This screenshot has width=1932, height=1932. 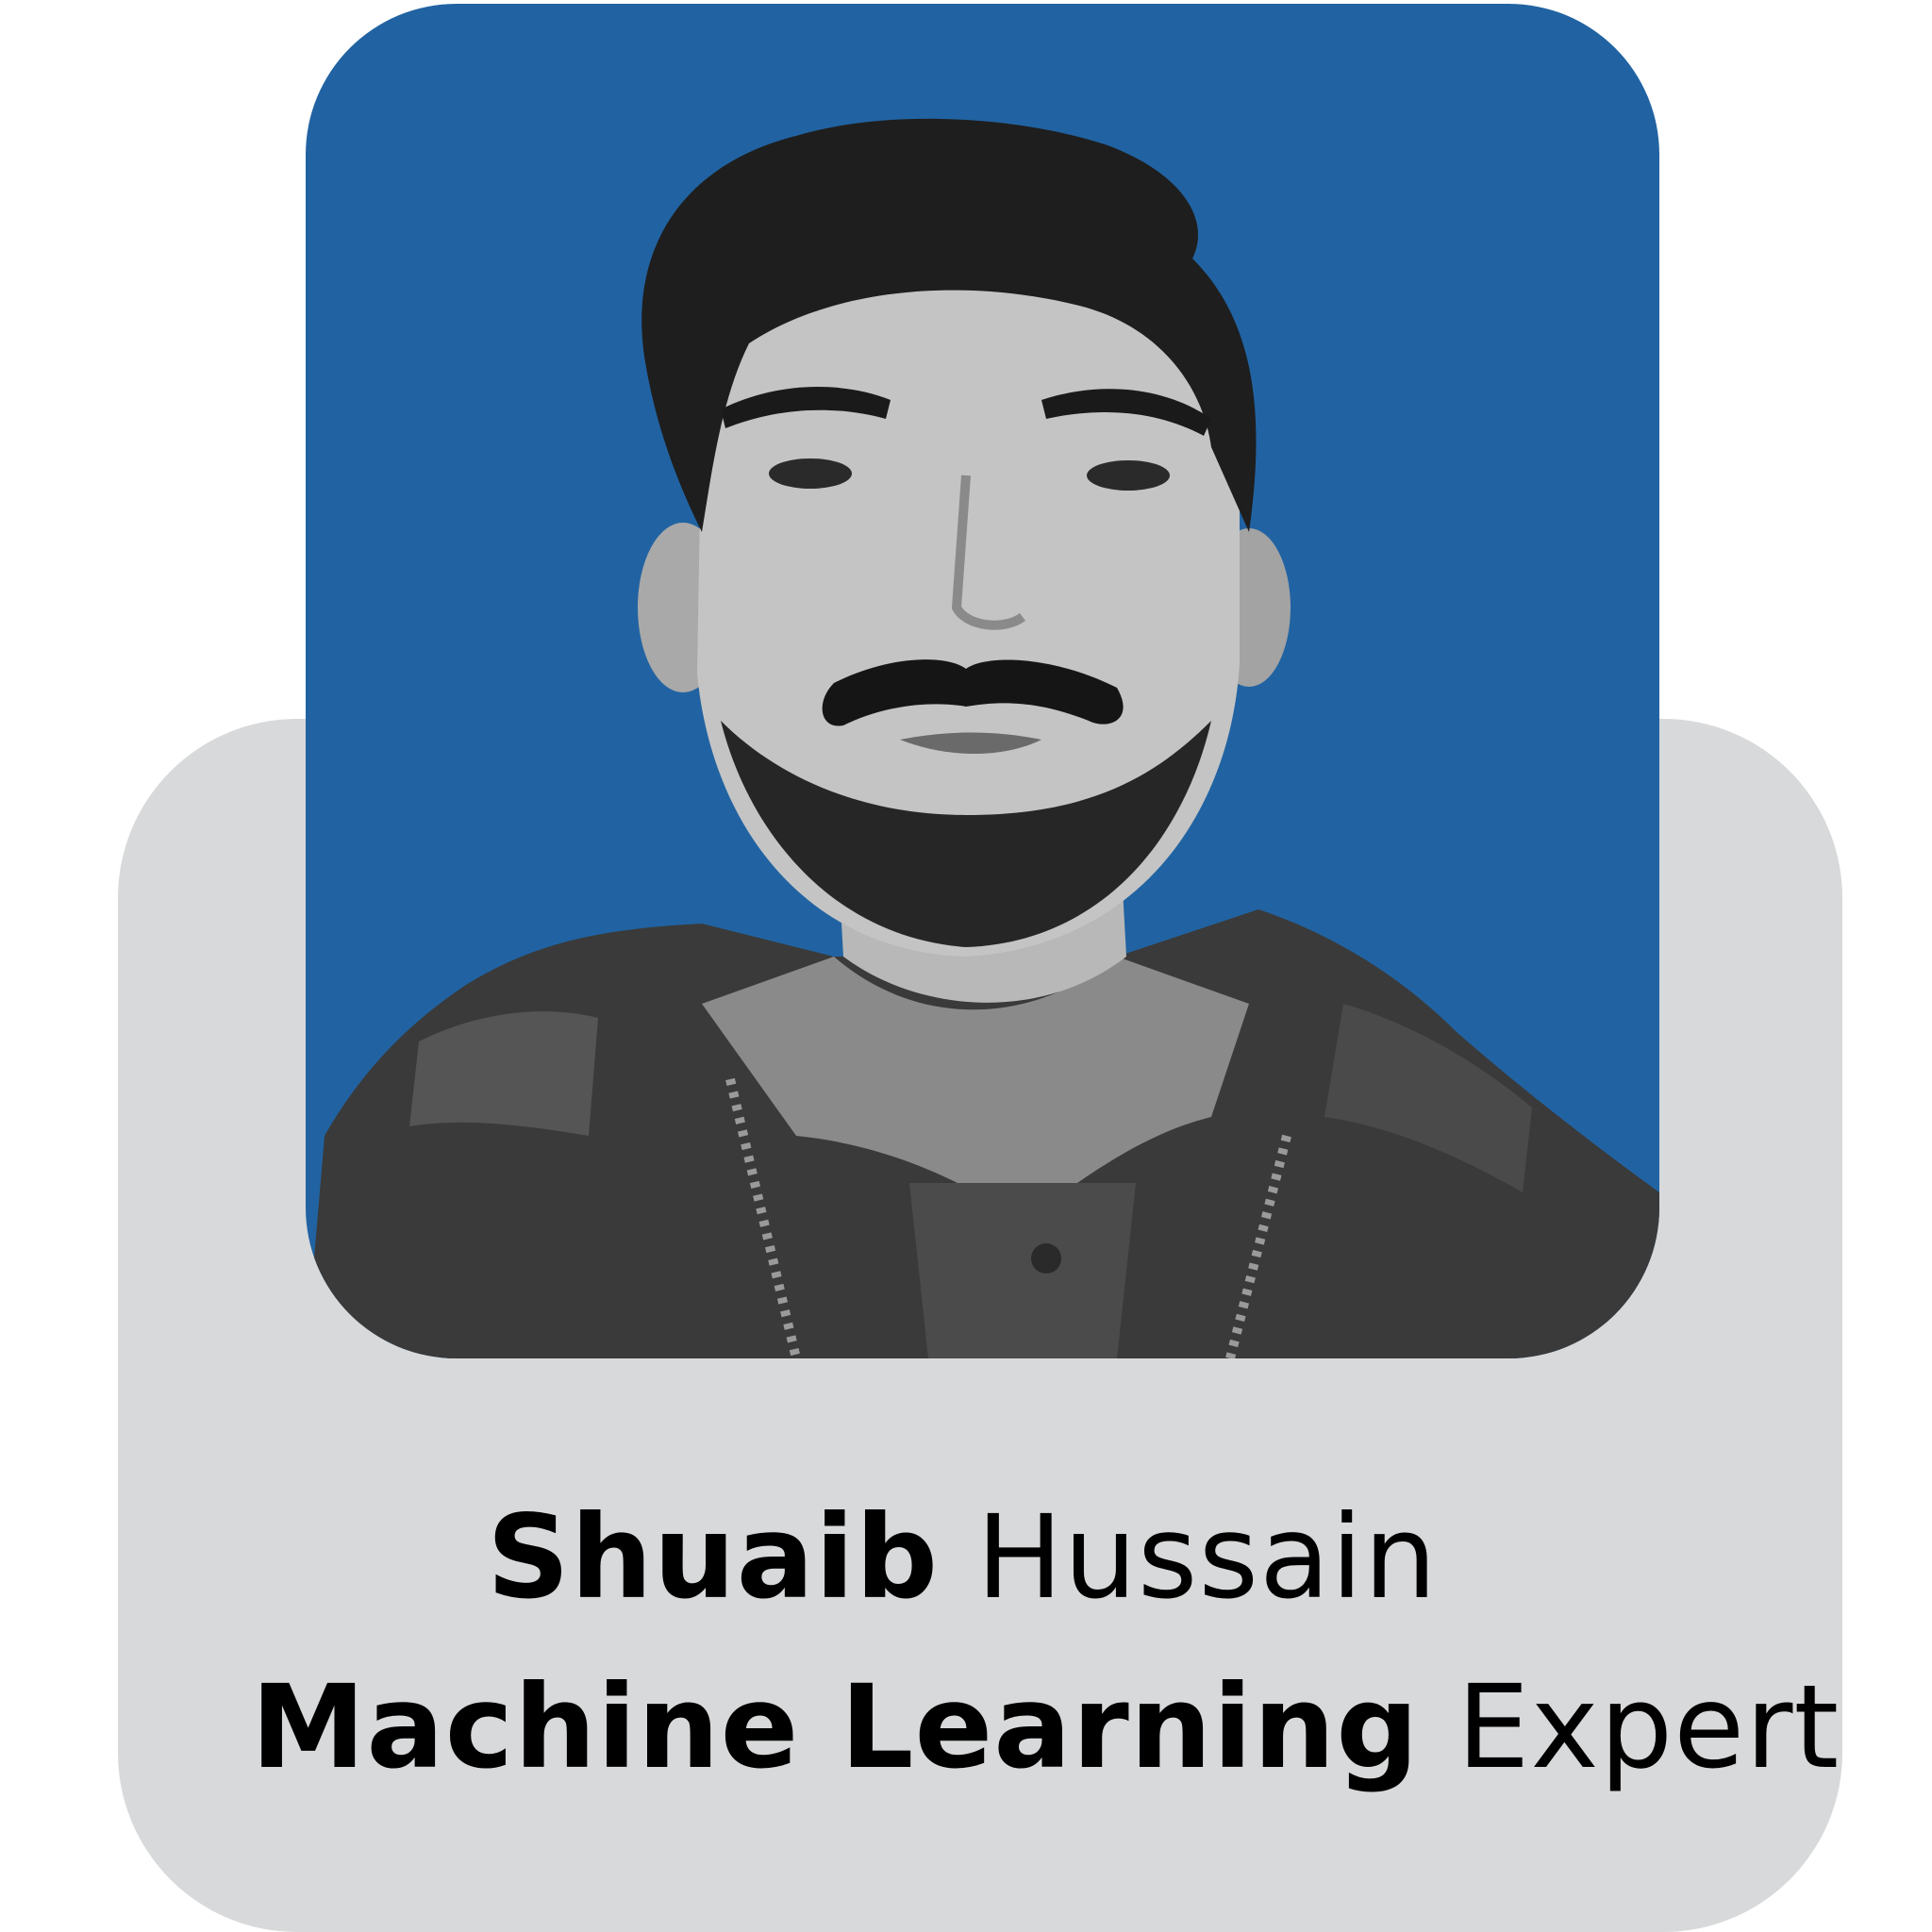 I want to click on last-name: Hussain, so click(x=1207, y=1557).